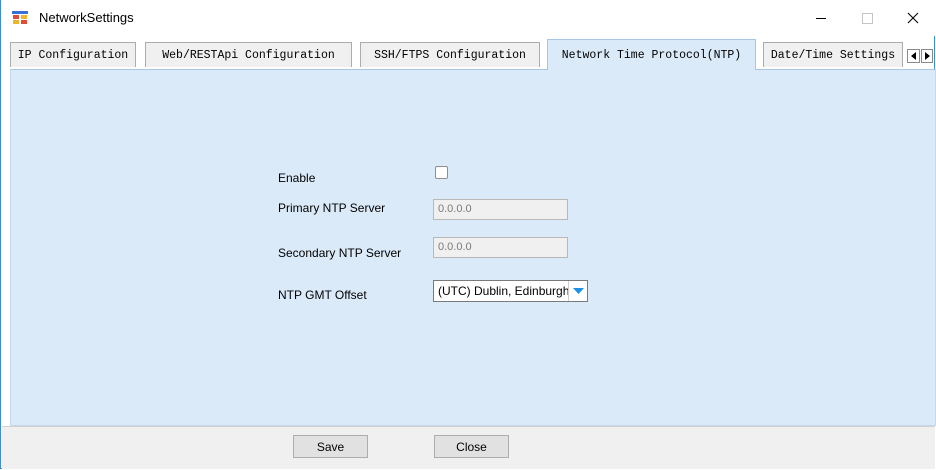 The width and height of the screenshot is (936, 470). I want to click on title-bar: NetworkSettings, so click(468, 18).